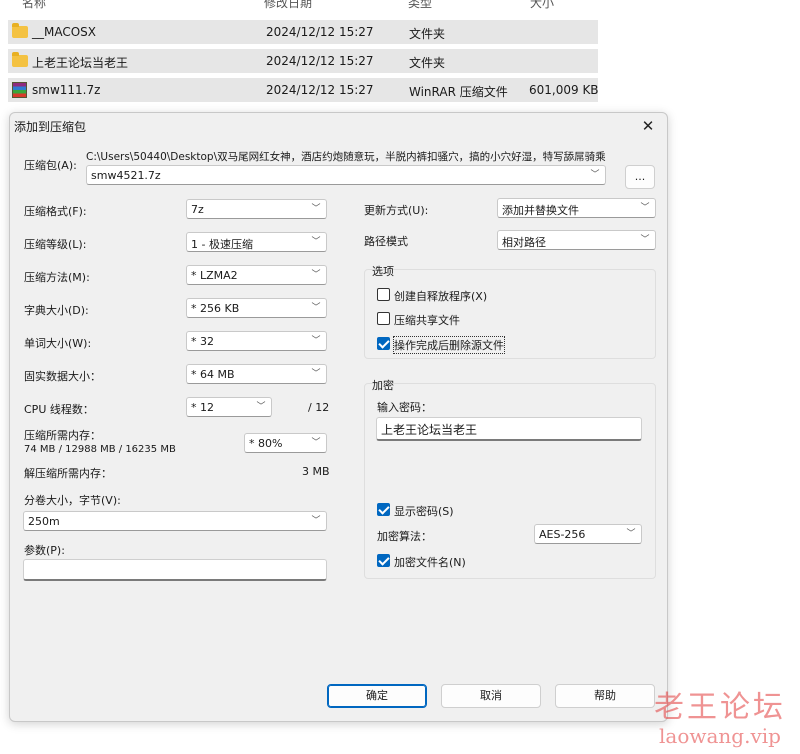  I want to click on split-label: 分卷大小，字节(V):, so click(72, 500).